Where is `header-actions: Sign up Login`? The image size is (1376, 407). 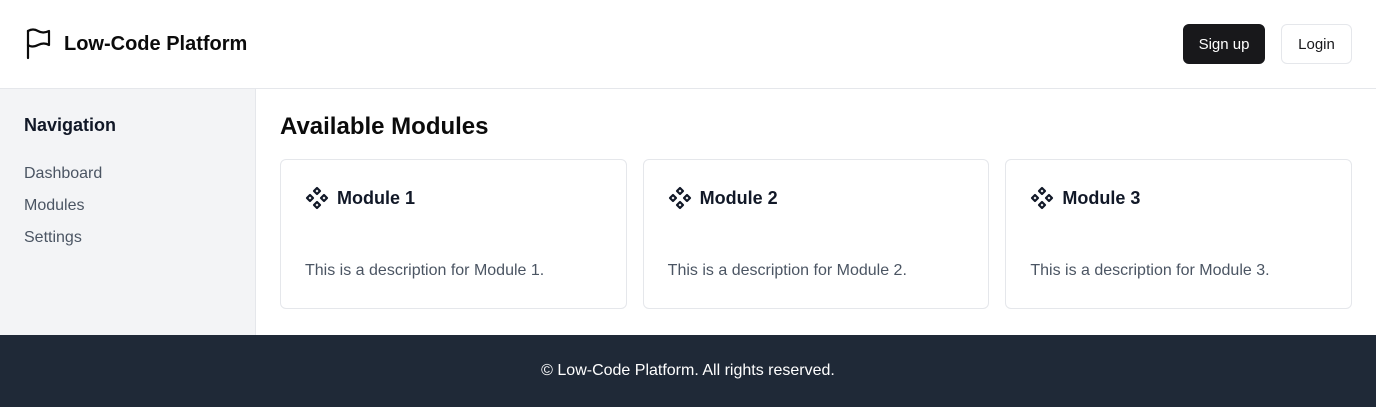
header-actions: Sign up Login is located at coordinates (1267, 44).